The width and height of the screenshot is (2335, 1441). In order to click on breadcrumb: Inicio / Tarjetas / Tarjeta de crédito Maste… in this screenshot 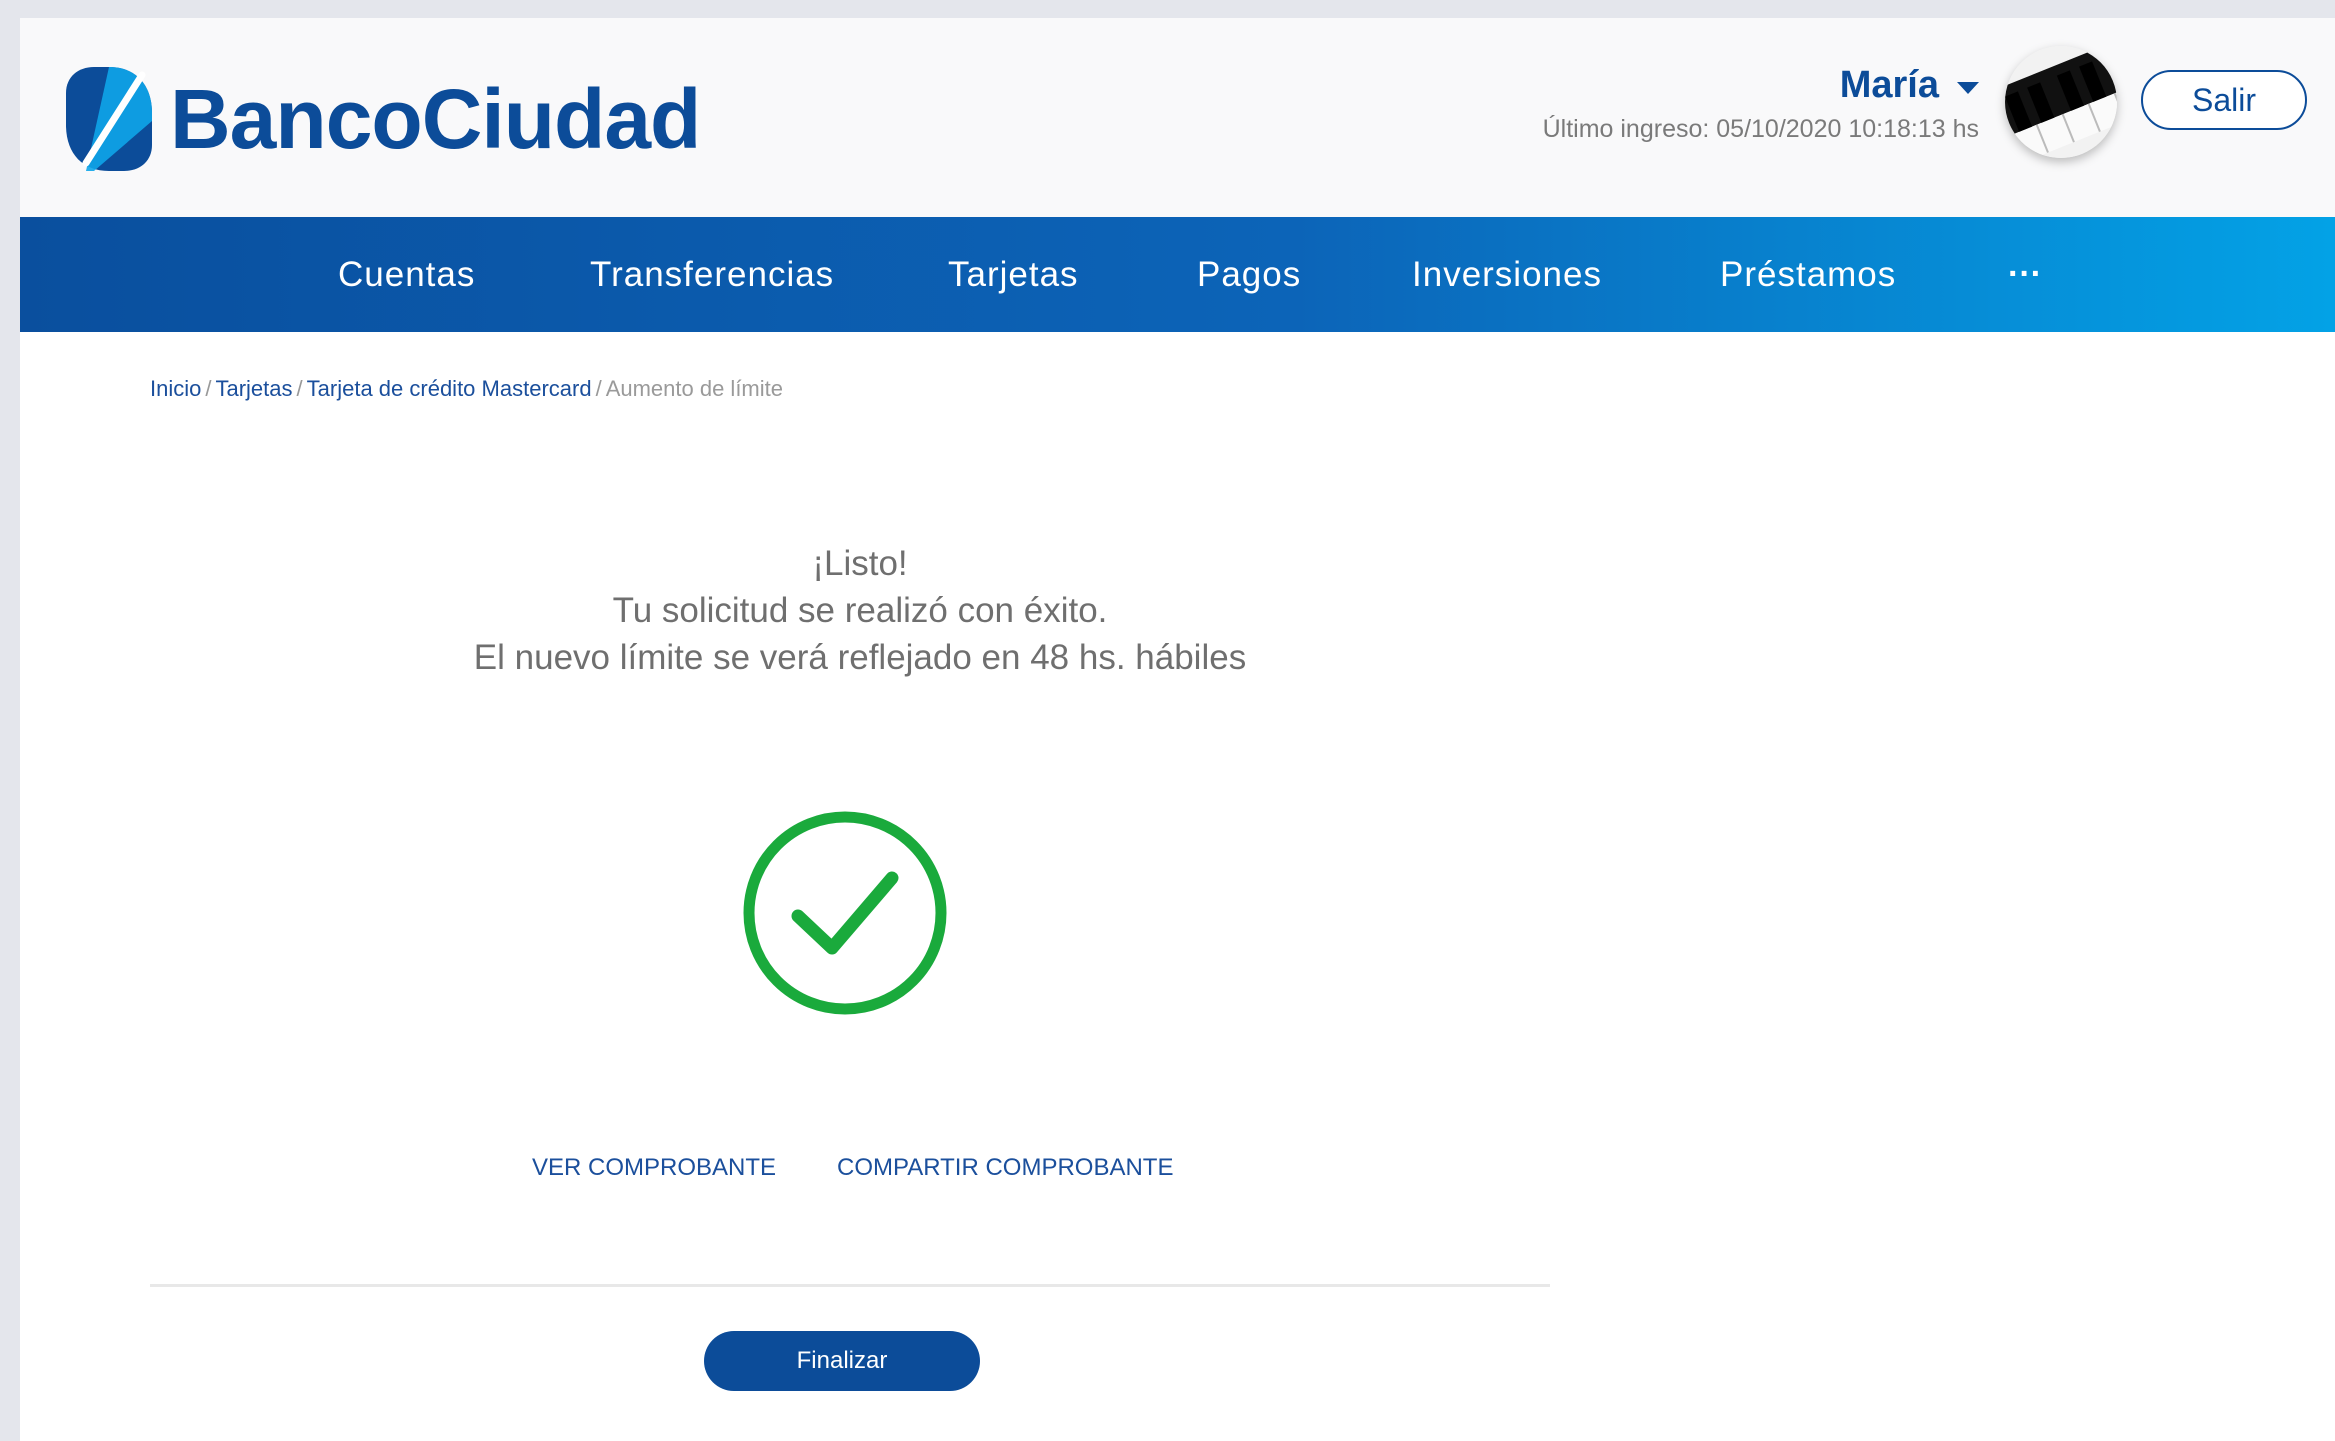, I will do `click(466, 389)`.